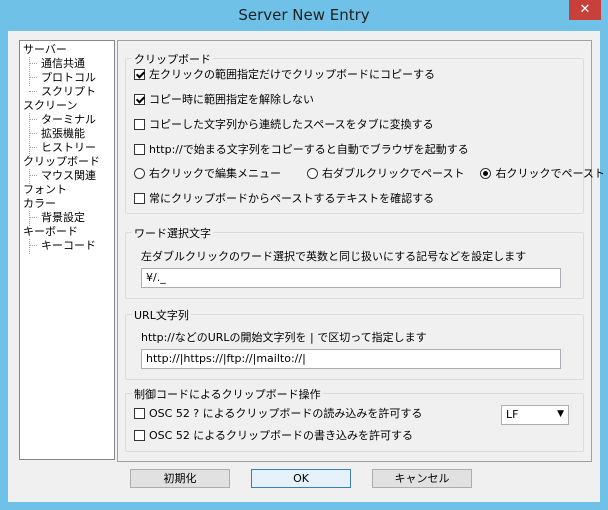 The height and width of the screenshot is (510, 608). Describe the element at coordinates (63, 218) in the screenshot. I see `tree-item-background: 背景設定` at that location.